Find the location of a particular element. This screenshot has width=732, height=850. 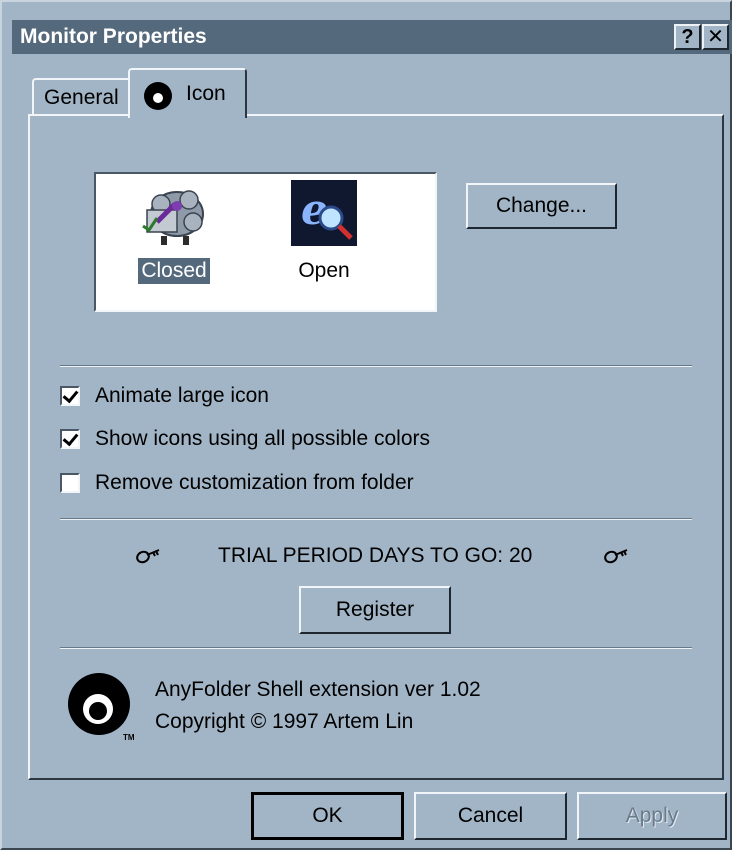

closed-icon-item: Closed is located at coordinates (174, 233).